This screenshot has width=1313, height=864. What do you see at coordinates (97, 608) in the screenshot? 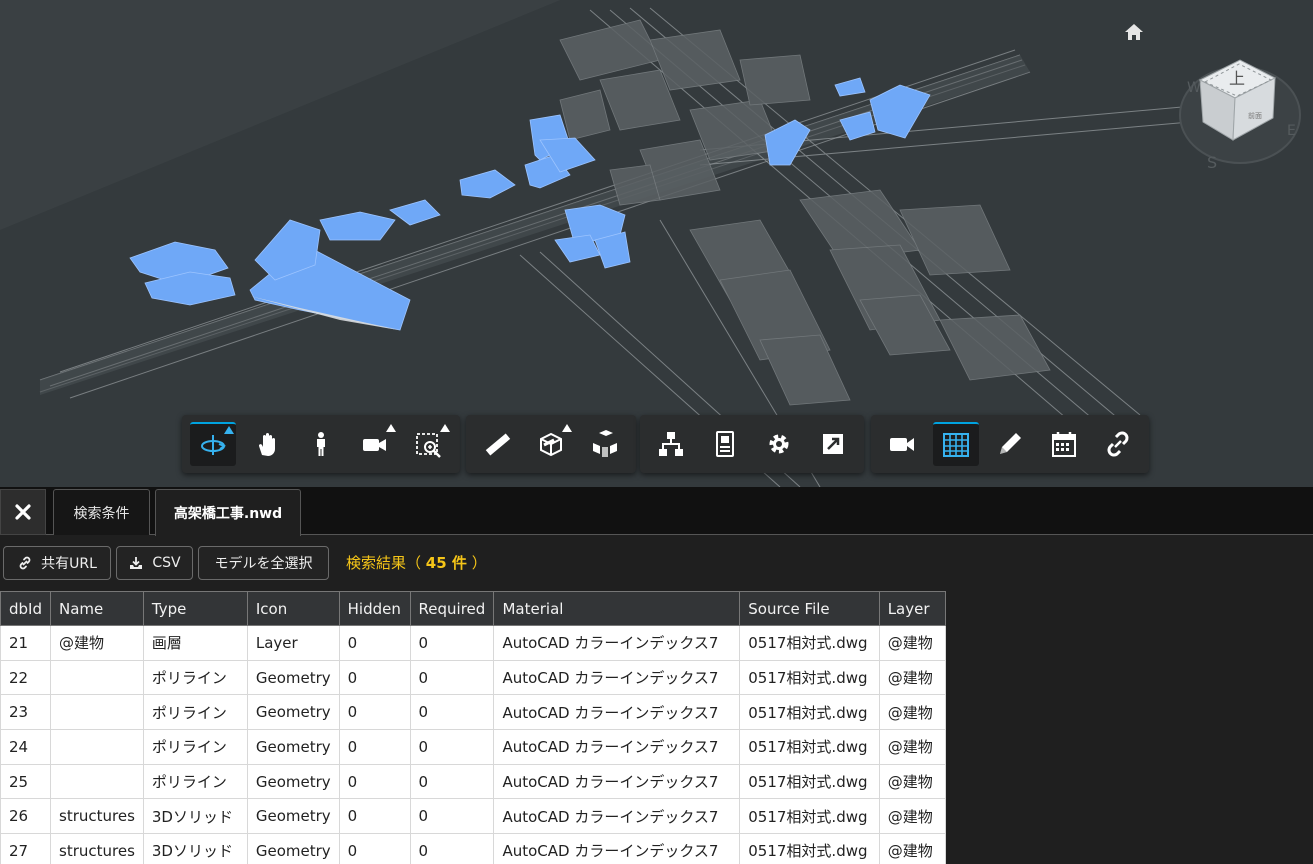
I see `column-header: Name` at bounding box center [97, 608].